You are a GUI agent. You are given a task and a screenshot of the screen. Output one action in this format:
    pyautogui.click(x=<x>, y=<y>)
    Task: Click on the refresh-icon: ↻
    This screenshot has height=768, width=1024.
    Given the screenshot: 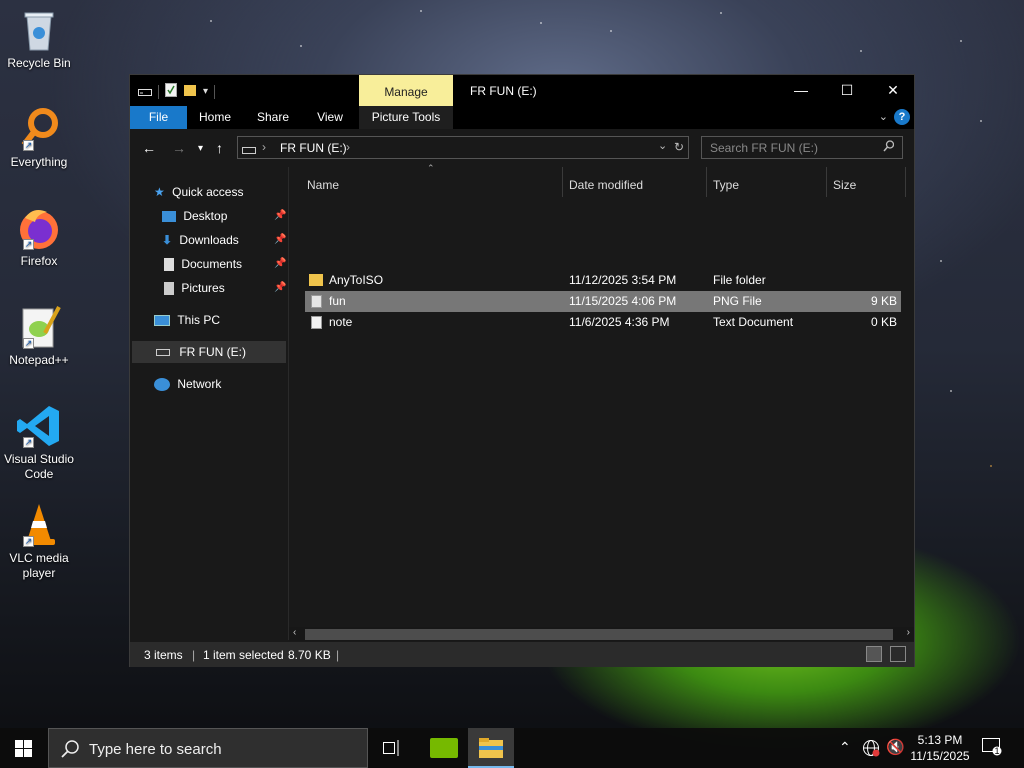 What is the action you would take?
    pyautogui.click(x=679, y=147)
    